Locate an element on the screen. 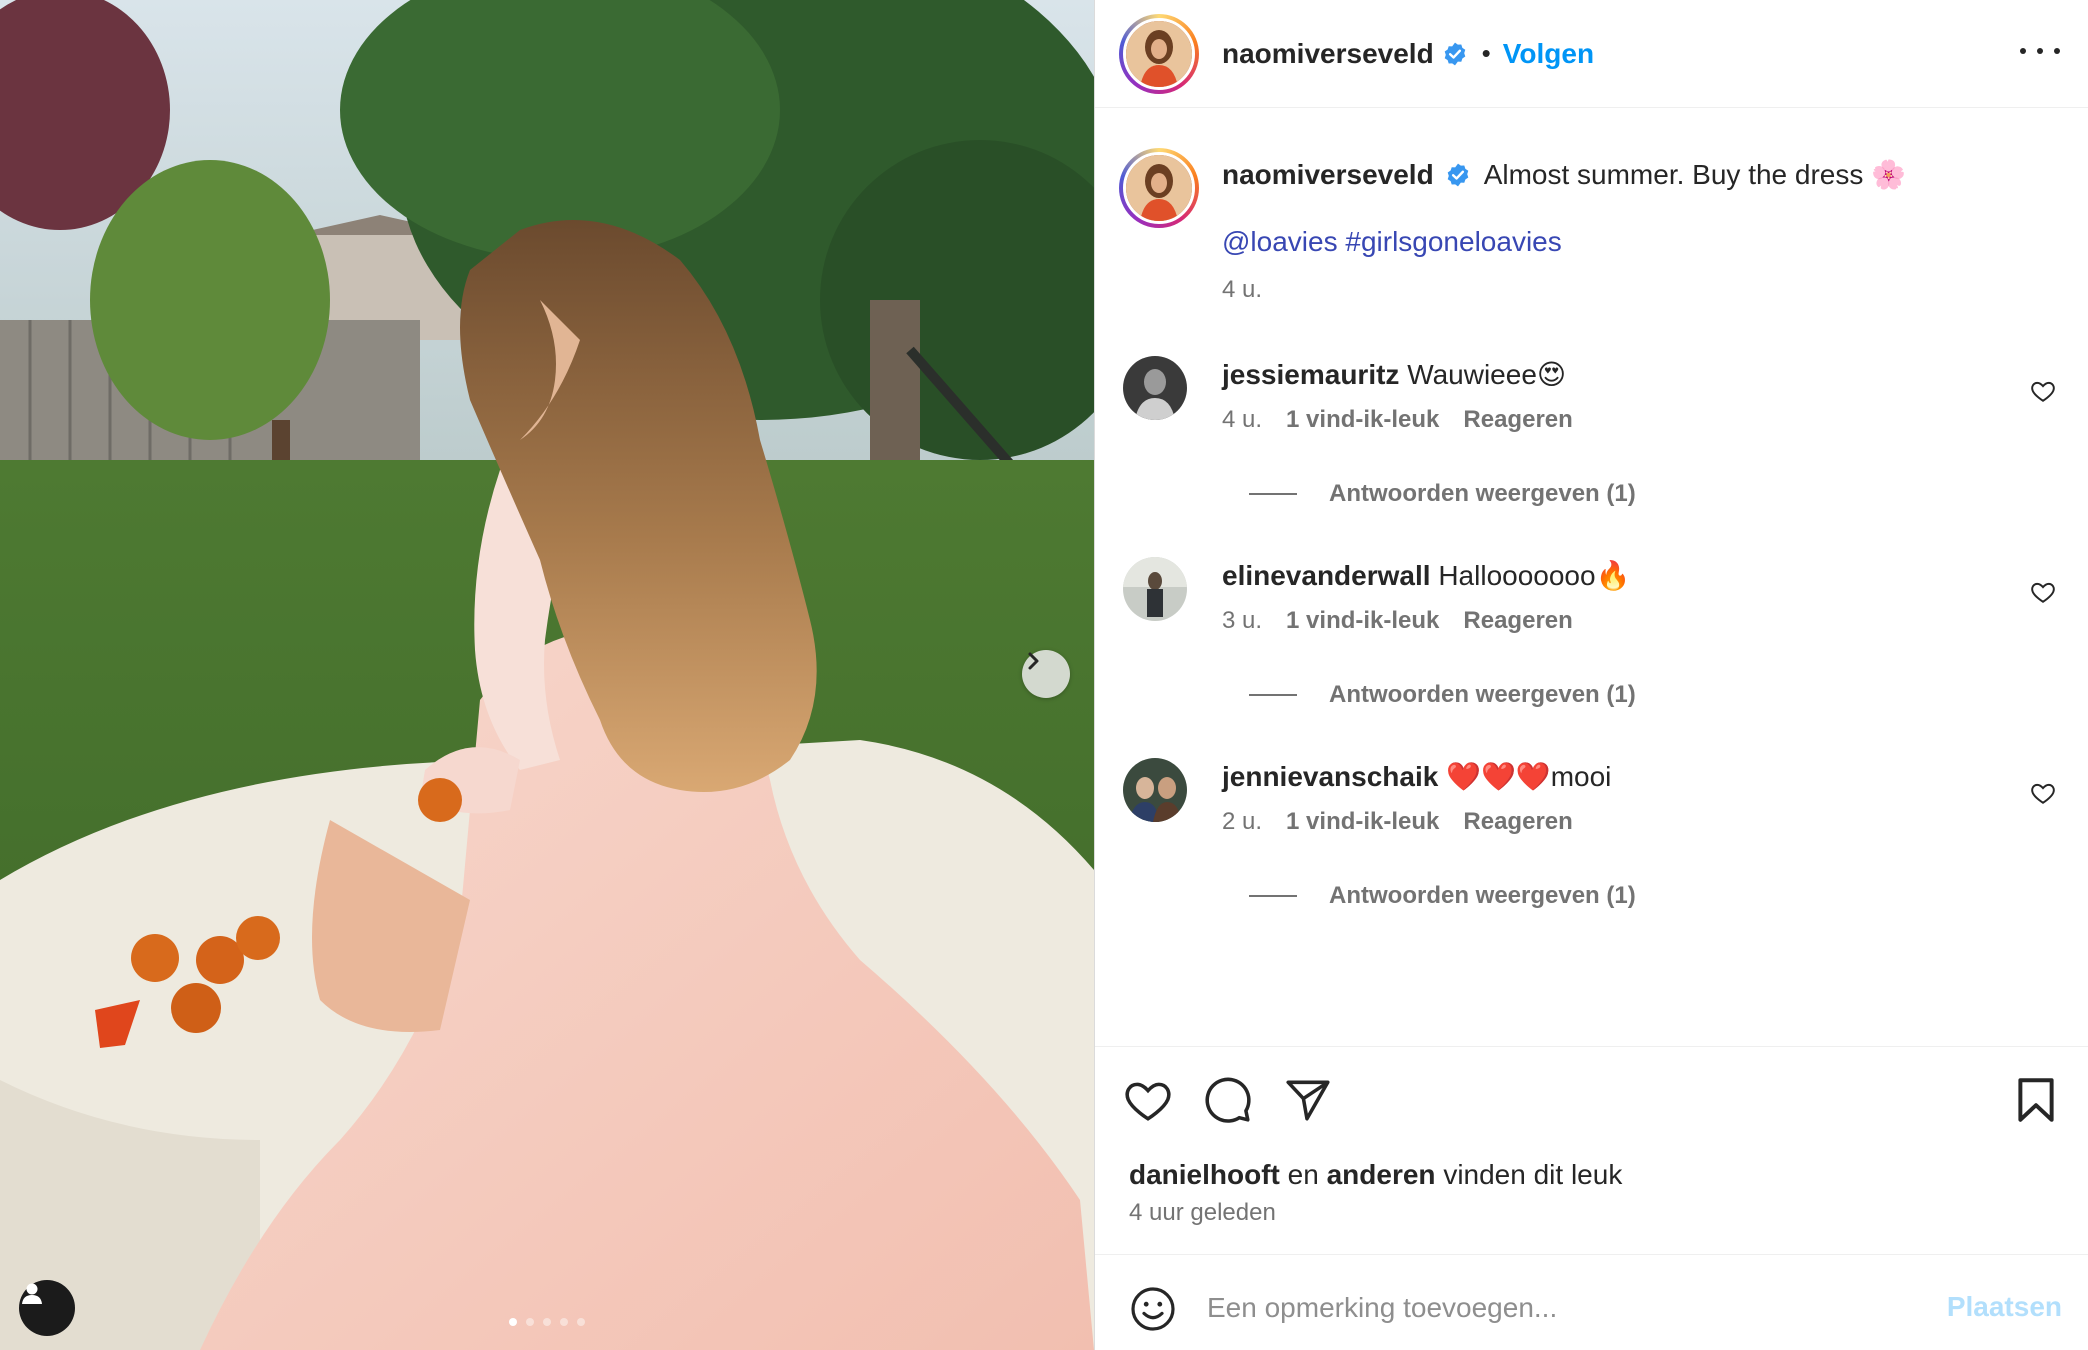  tagged-users-button is located at coordinates (47, 1308).